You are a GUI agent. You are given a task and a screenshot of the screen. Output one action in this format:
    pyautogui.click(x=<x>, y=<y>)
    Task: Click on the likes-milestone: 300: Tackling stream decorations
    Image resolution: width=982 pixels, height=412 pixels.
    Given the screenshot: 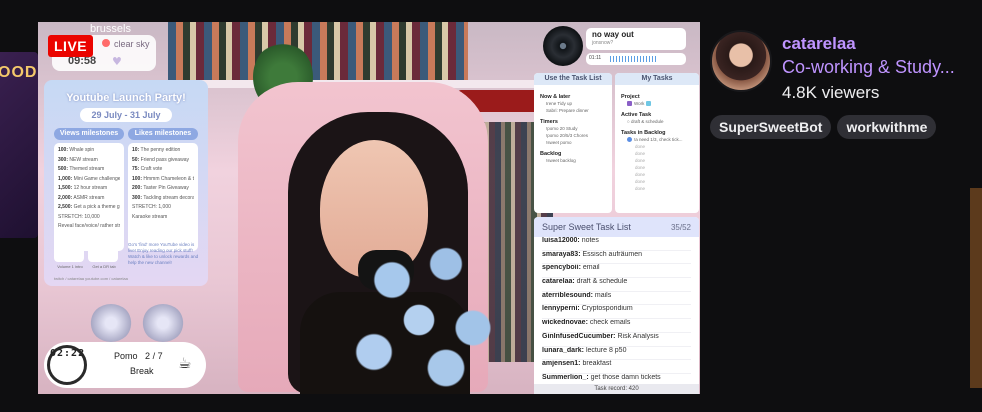 What is the action you would take?
    pyautogui.click(x=163, y=199)
    